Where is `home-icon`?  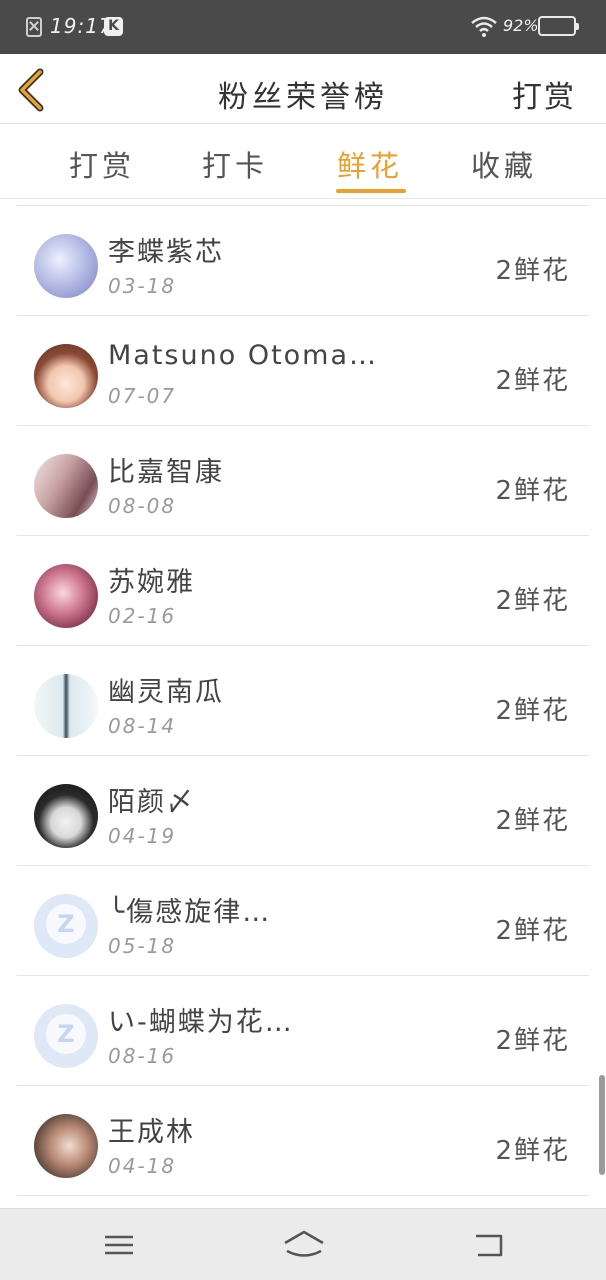 home-icon is located at coordinates (304, 1244).